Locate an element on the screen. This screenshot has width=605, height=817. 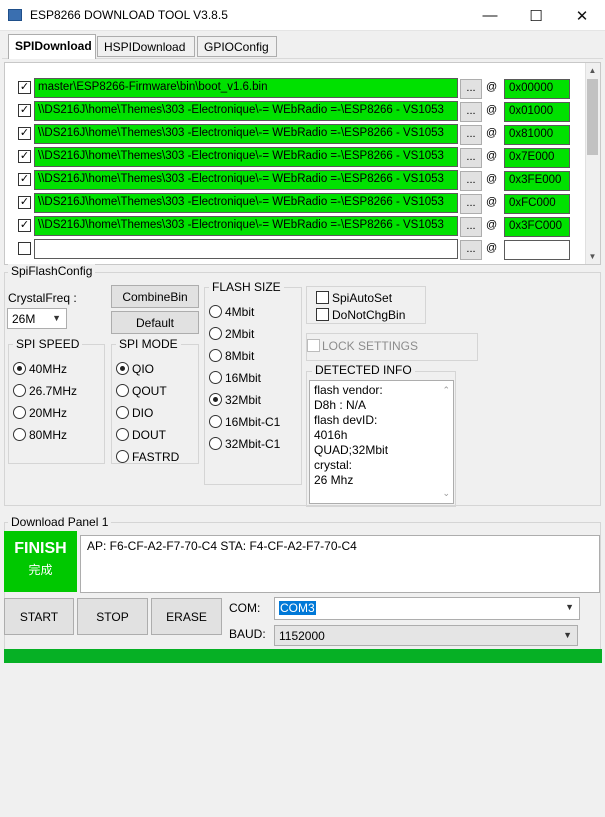
start-button: START is located at coordinates (39, 616).